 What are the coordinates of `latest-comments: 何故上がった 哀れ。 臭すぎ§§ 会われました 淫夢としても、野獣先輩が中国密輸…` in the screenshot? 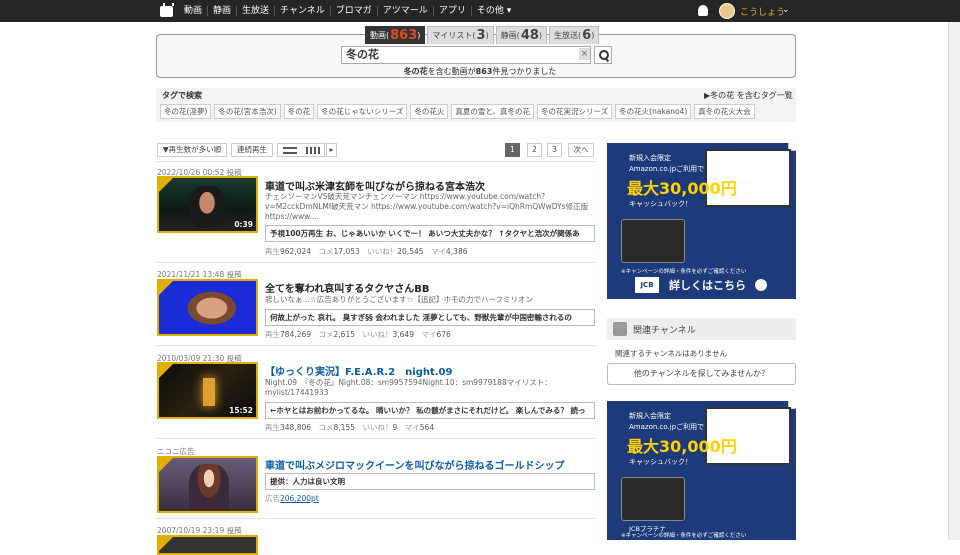 It's located at (430, 317).